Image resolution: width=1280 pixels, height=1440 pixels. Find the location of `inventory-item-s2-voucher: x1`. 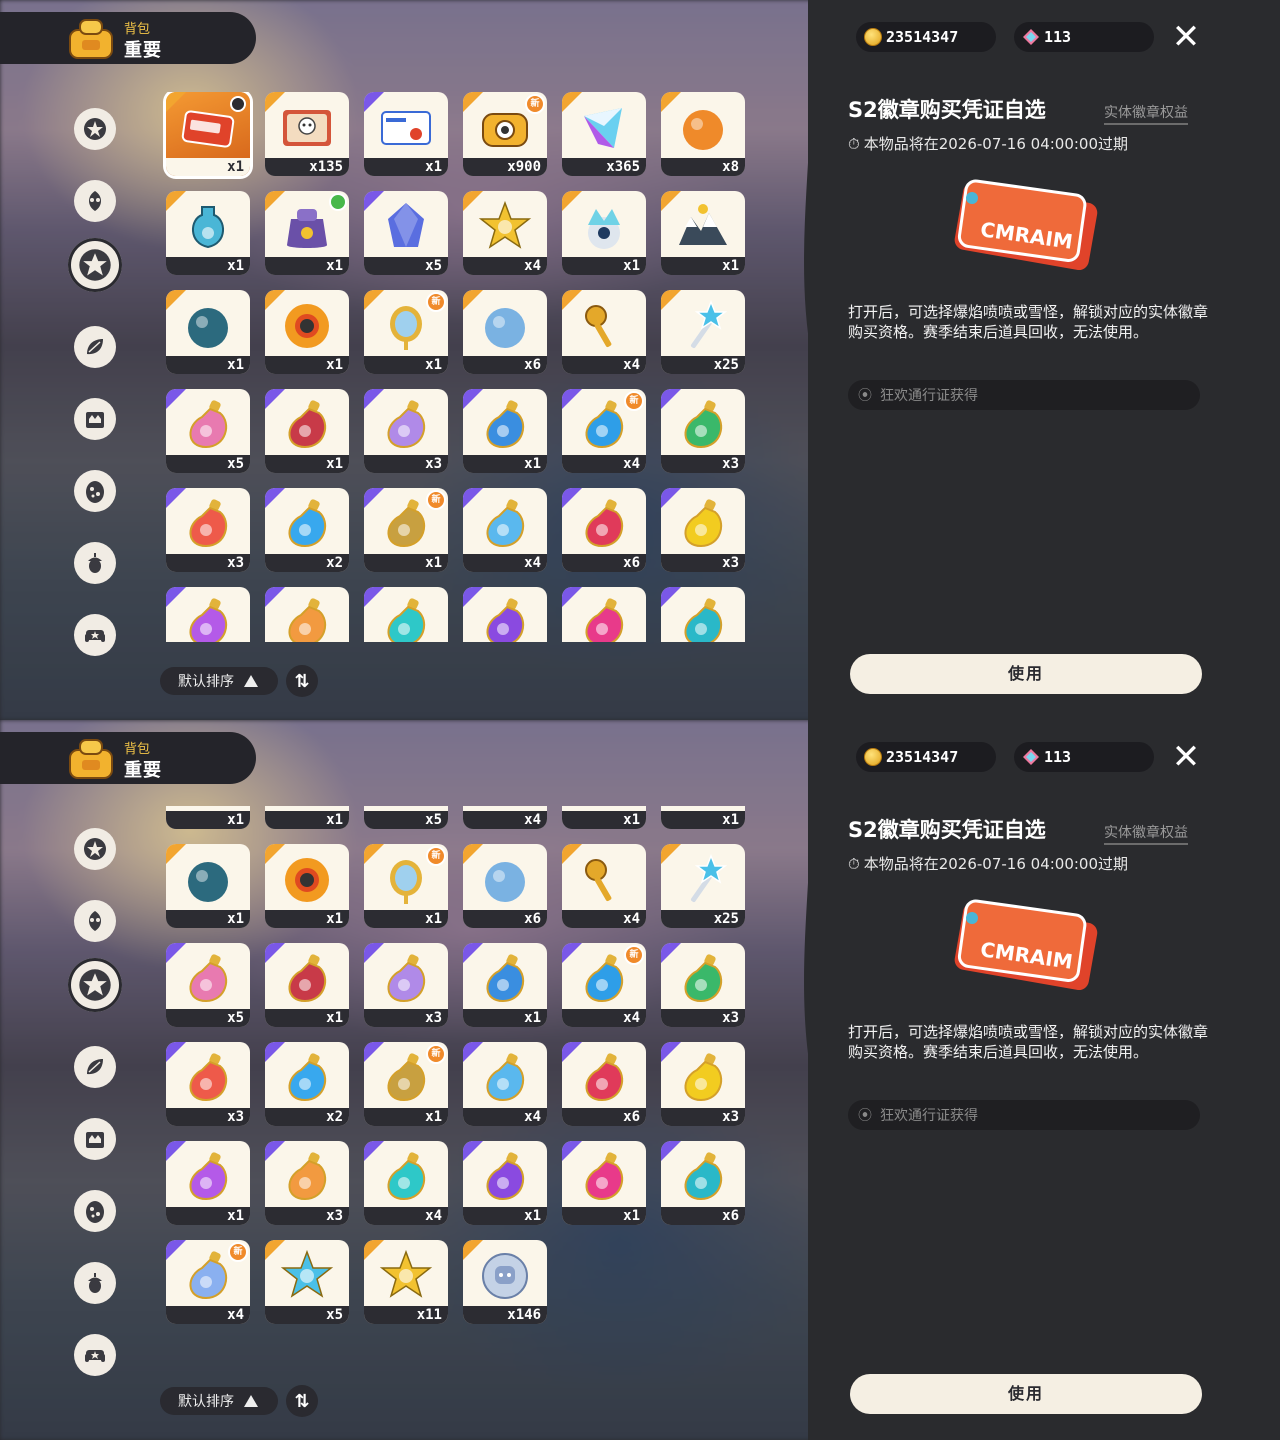

inventory-item-s2-voucher: x1 is located at coordinates (208, 134).